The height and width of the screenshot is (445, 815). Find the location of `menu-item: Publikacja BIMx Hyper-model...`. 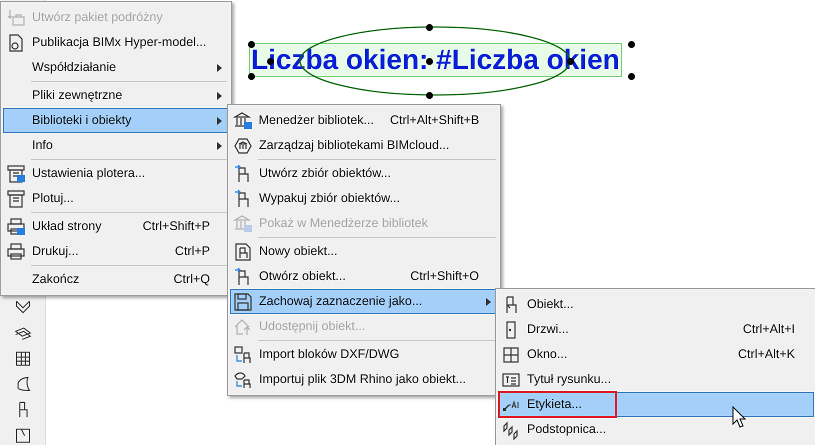

menu-item: Publikacja BIMx Hyper-model... is located at coordinates (116, 42).